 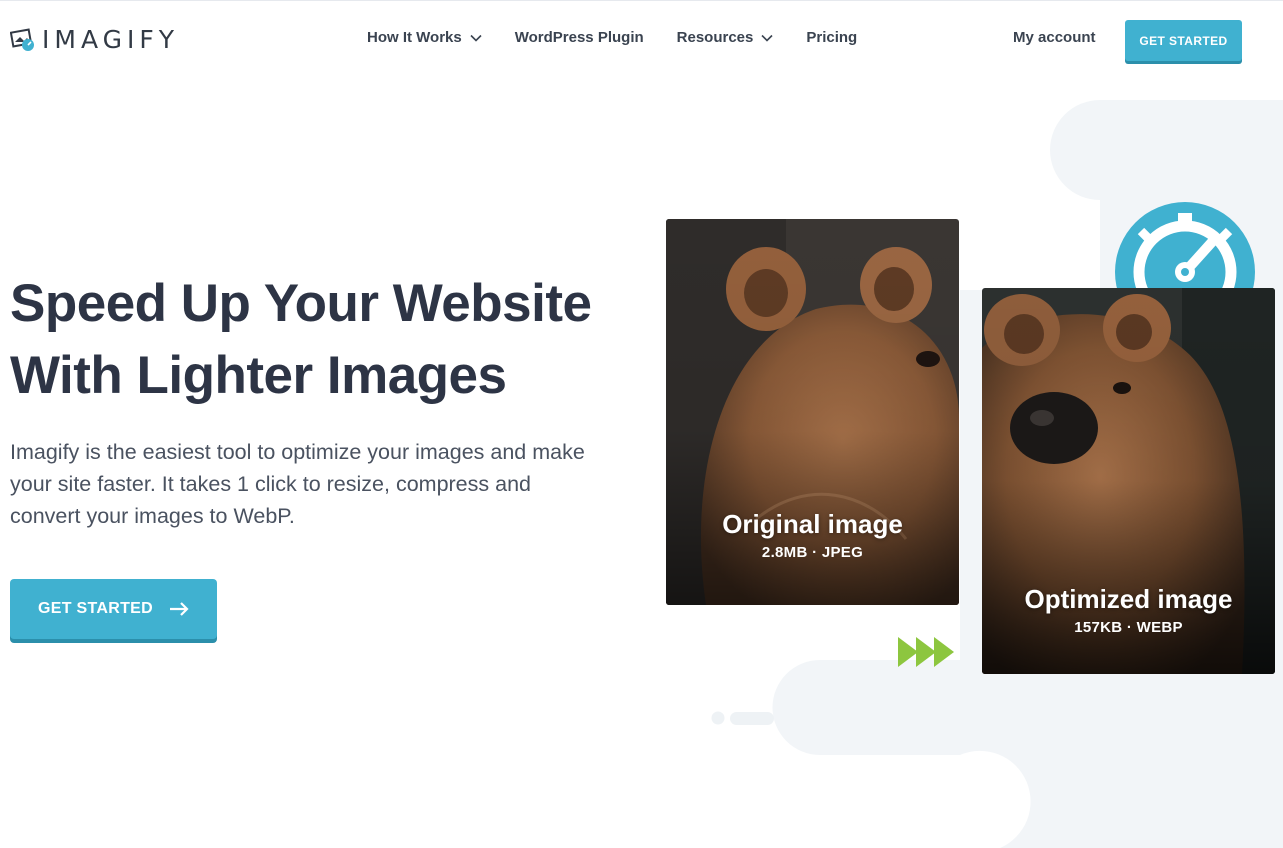 What do you see at coordinates (1128, 627) in the screenshot?
I see `optimized-image-meta: 157KB · WEBP` at bounding box center [1128, 627].